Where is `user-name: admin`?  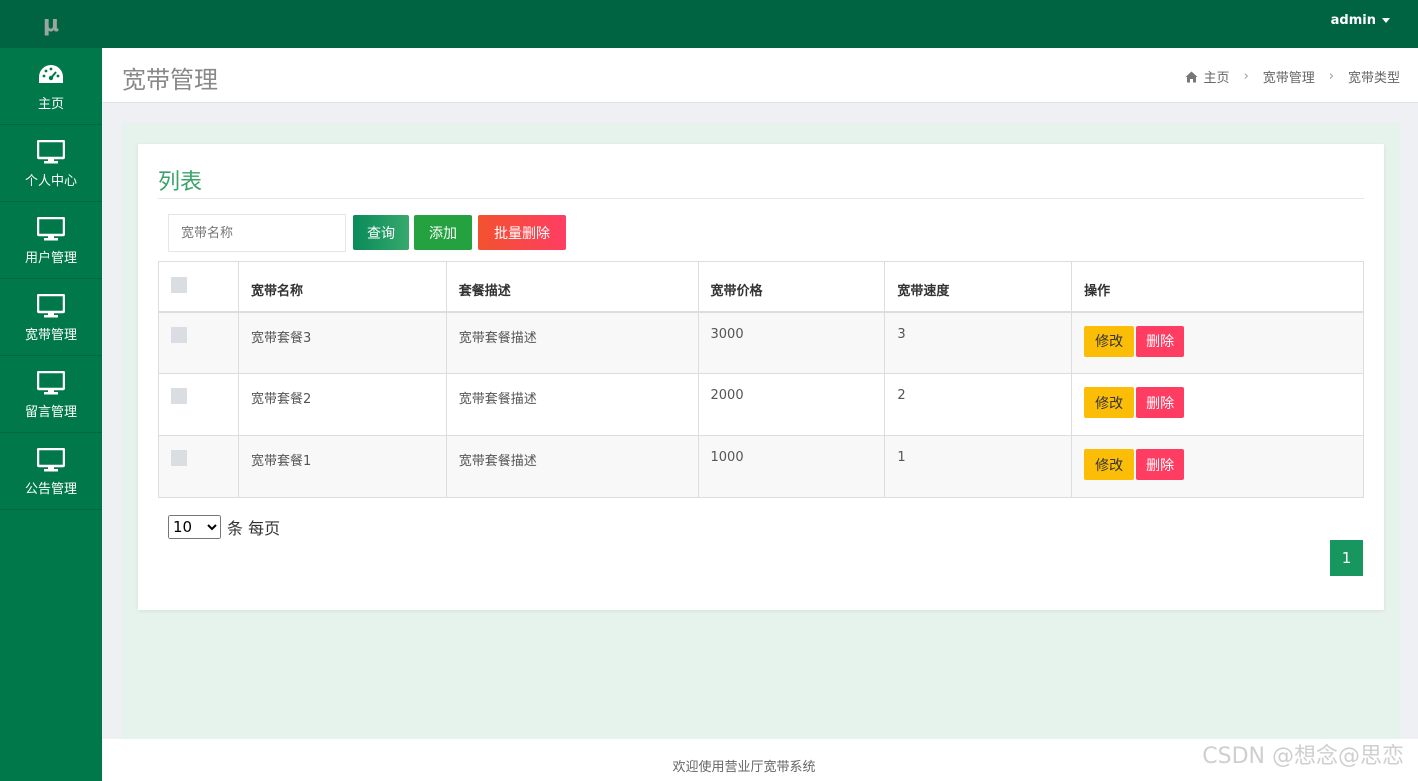 user-name: admin is located at coordinates (1353, 20).